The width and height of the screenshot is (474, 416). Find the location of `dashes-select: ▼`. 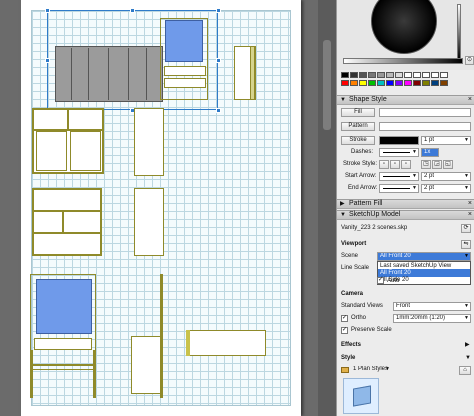

dashes-select: ▼ is located at coordinates (399, 152).